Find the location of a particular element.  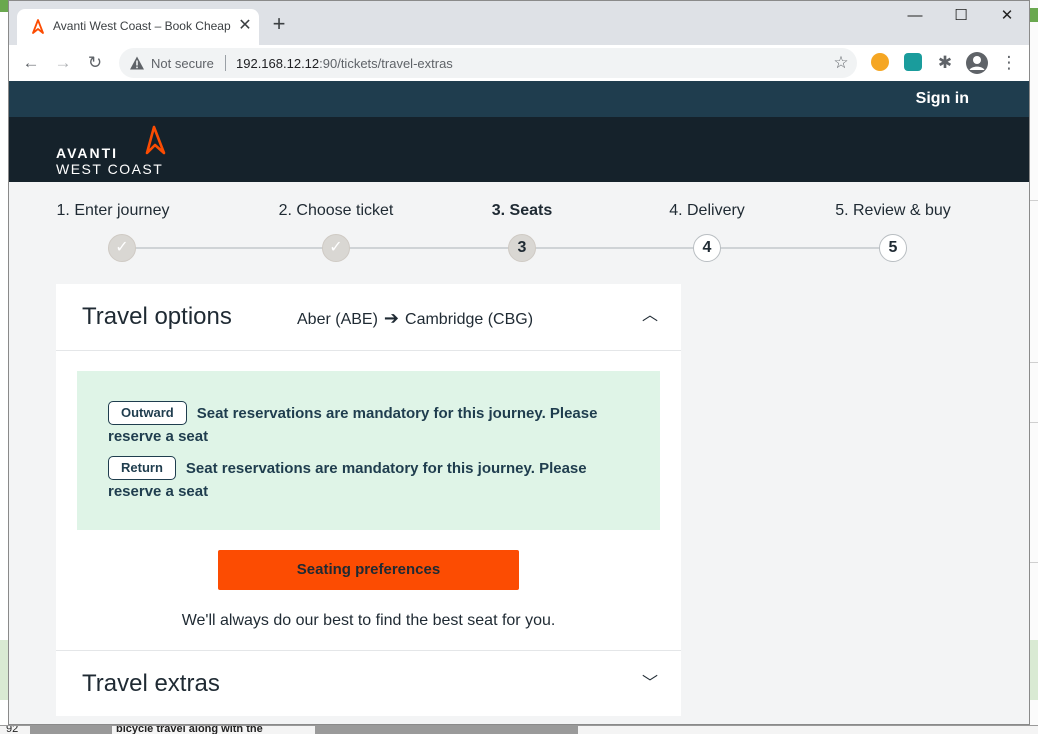

extensions-puzzle-icon: ✱ is located at coordinates (945, 63).